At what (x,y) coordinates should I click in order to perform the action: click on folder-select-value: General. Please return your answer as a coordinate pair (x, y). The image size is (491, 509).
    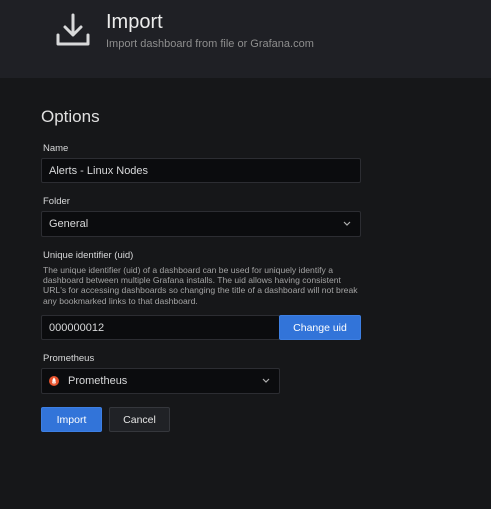
    Looking at the image, I should click on (69, 224).